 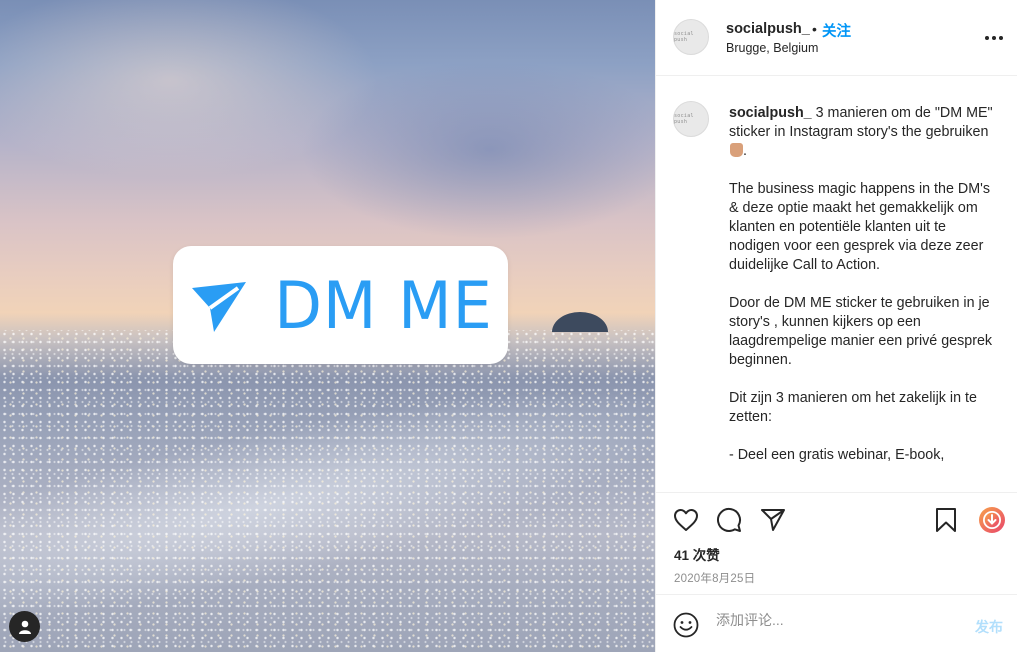 I want to click on pointing-hand-emoji-icon, so click(x=736, y=150).